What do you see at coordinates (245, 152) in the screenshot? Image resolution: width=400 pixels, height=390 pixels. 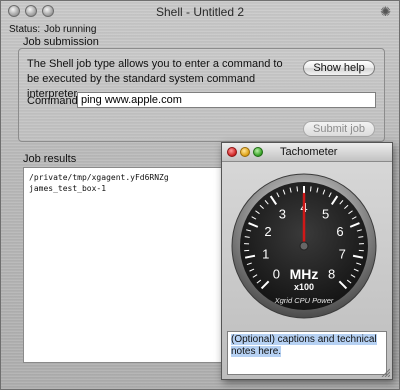 I see `tachometer-minimize-button` at bounding box center [245, 152].